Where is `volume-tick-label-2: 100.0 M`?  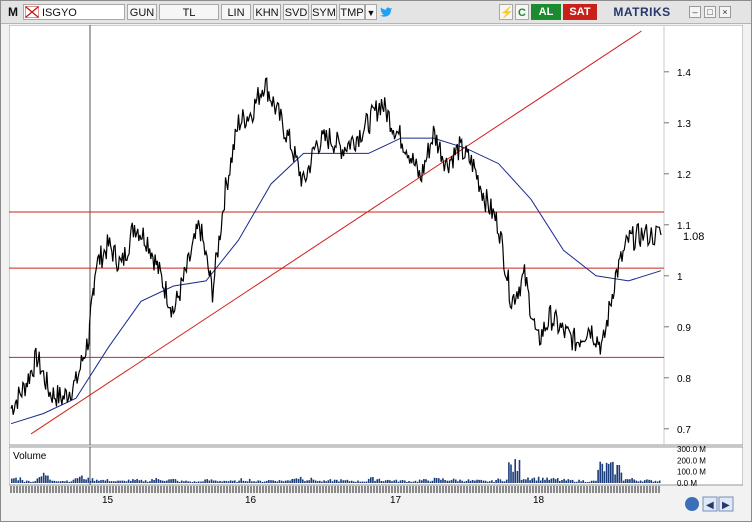
volume-tick-label-2: 100.0 M is located at coordinates (691, 472).